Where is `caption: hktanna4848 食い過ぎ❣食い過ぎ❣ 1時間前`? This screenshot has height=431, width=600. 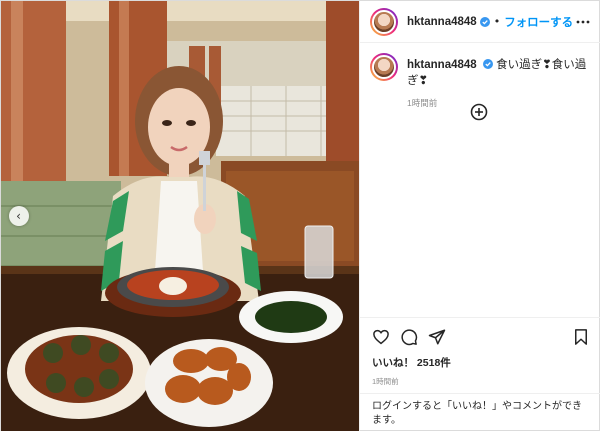
caption: hktanna4848 食い過ぎ❣食い過ぎ❣ 1時間前 is located at coordinates (481, 81).